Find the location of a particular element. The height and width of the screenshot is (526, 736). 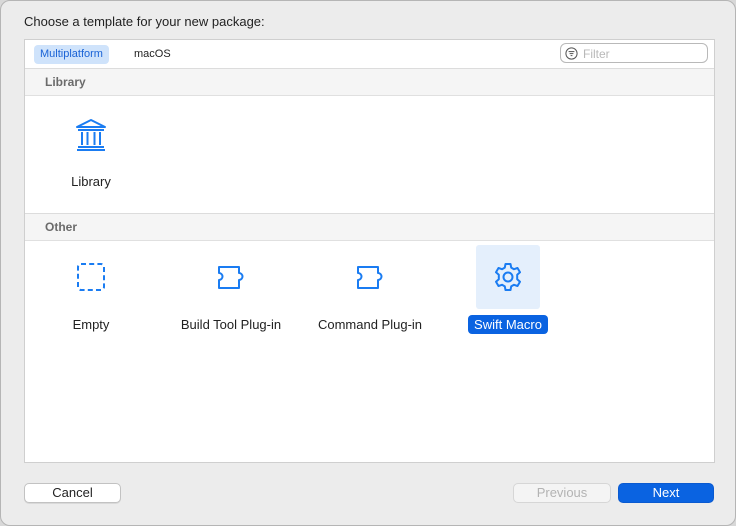

library-icon is located at coordinates (91, 135).